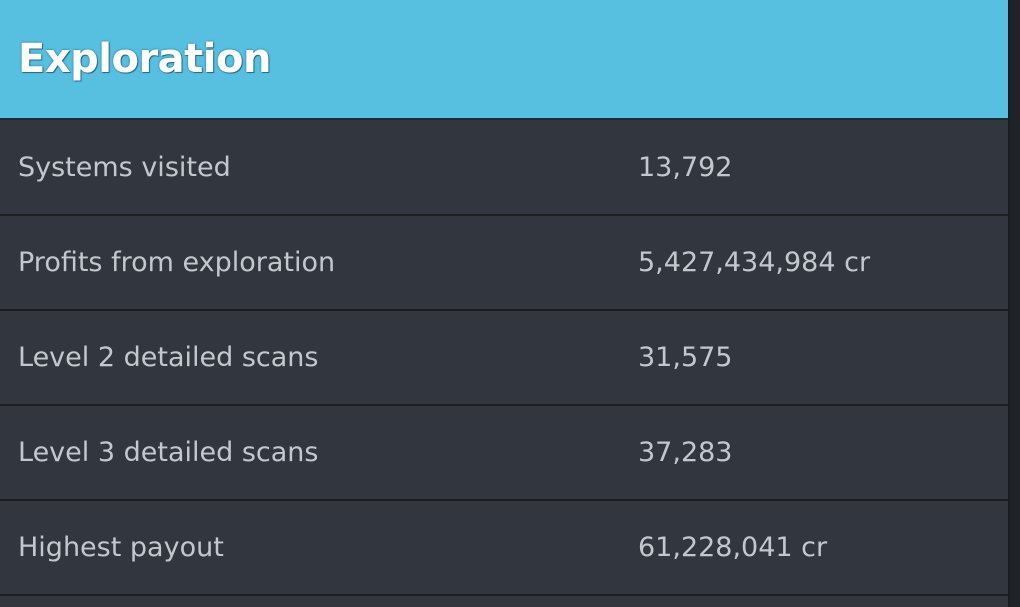 The width and height of the screenshot is (1020, 607). I want to click on stat-value: 13,792, so click(685, 167).